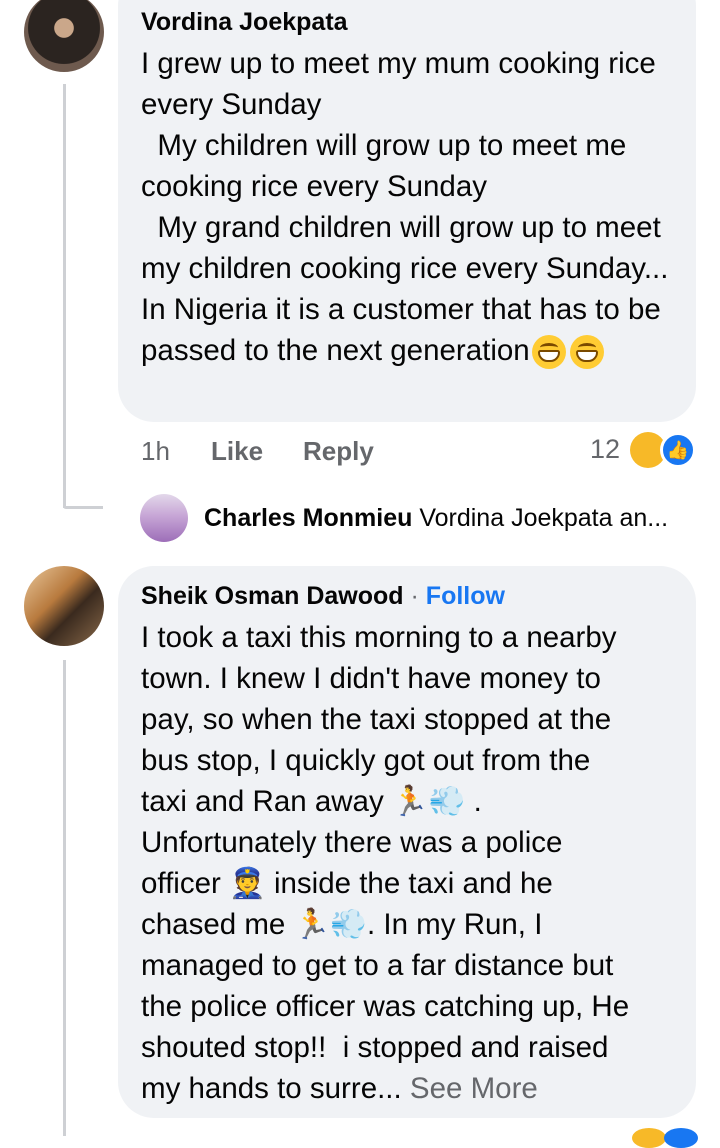 The height and width of the screenshot is (1148, 720). What do you see at coordinates (181, 883) in the screenshot?
I see `text-line: officer` at bounding box center [181, 883].